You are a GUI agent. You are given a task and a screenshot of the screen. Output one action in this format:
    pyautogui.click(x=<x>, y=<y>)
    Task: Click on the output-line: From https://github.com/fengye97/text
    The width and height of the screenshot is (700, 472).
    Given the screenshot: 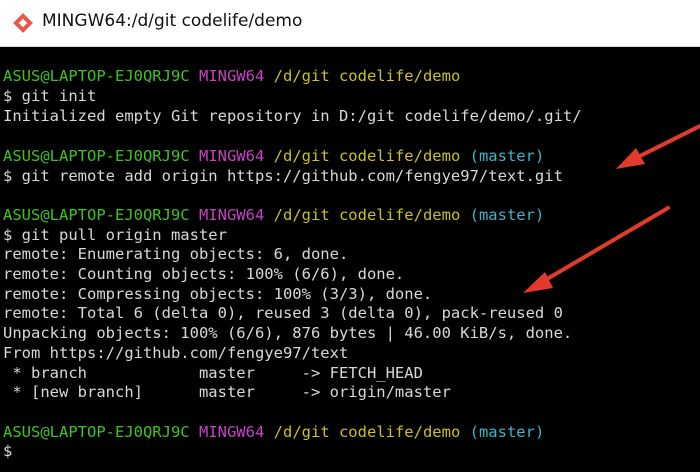 What is the action you would take?
    pyautogui.click(x=176, y=353)
    